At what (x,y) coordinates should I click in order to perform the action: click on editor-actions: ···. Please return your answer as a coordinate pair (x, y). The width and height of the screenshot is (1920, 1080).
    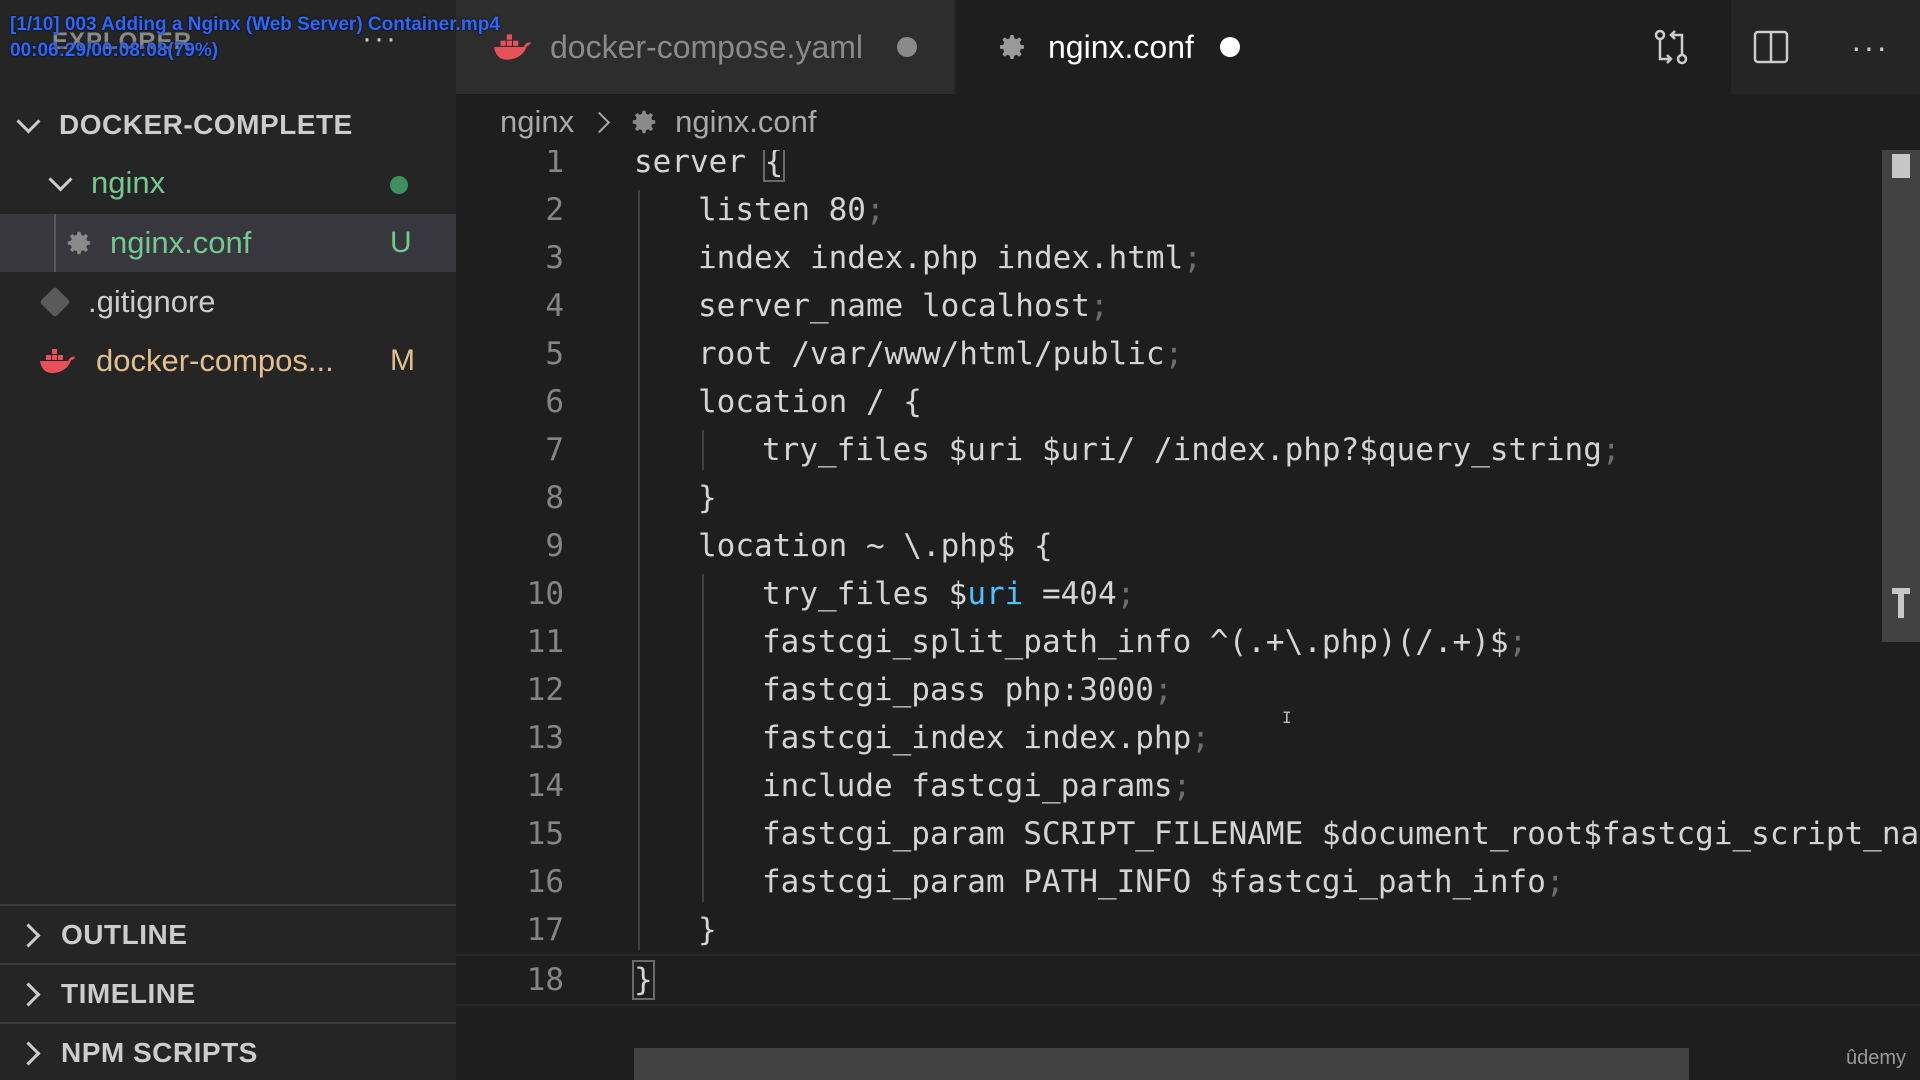
    Looking at the image, I should click on (1770, 47).